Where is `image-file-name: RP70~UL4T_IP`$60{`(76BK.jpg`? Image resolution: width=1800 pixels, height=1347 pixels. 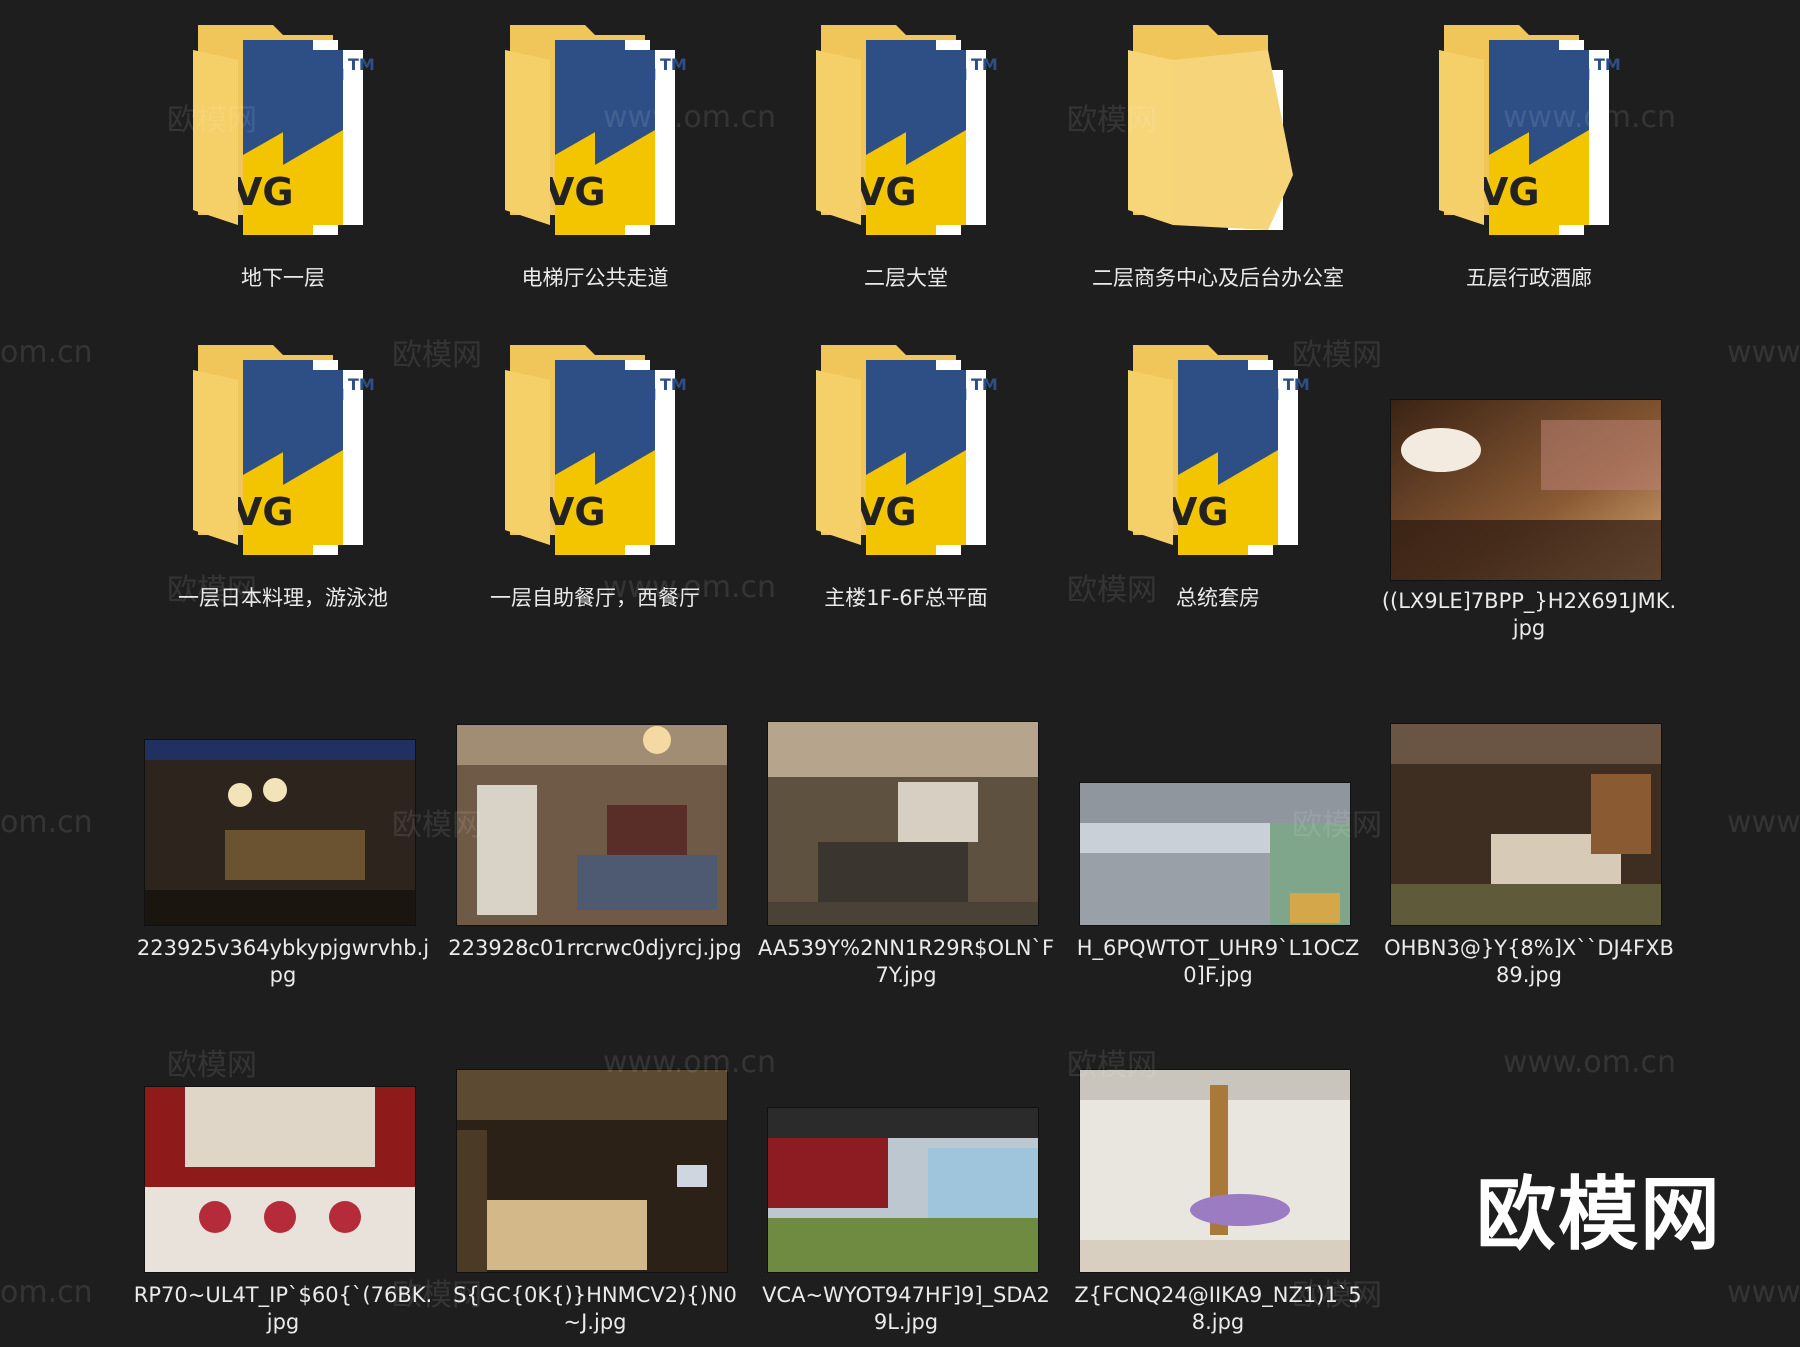 image-file-name: RP70~UL4T_IP`$60{`(76BK.jpg is located at coordinates (283, 1308).